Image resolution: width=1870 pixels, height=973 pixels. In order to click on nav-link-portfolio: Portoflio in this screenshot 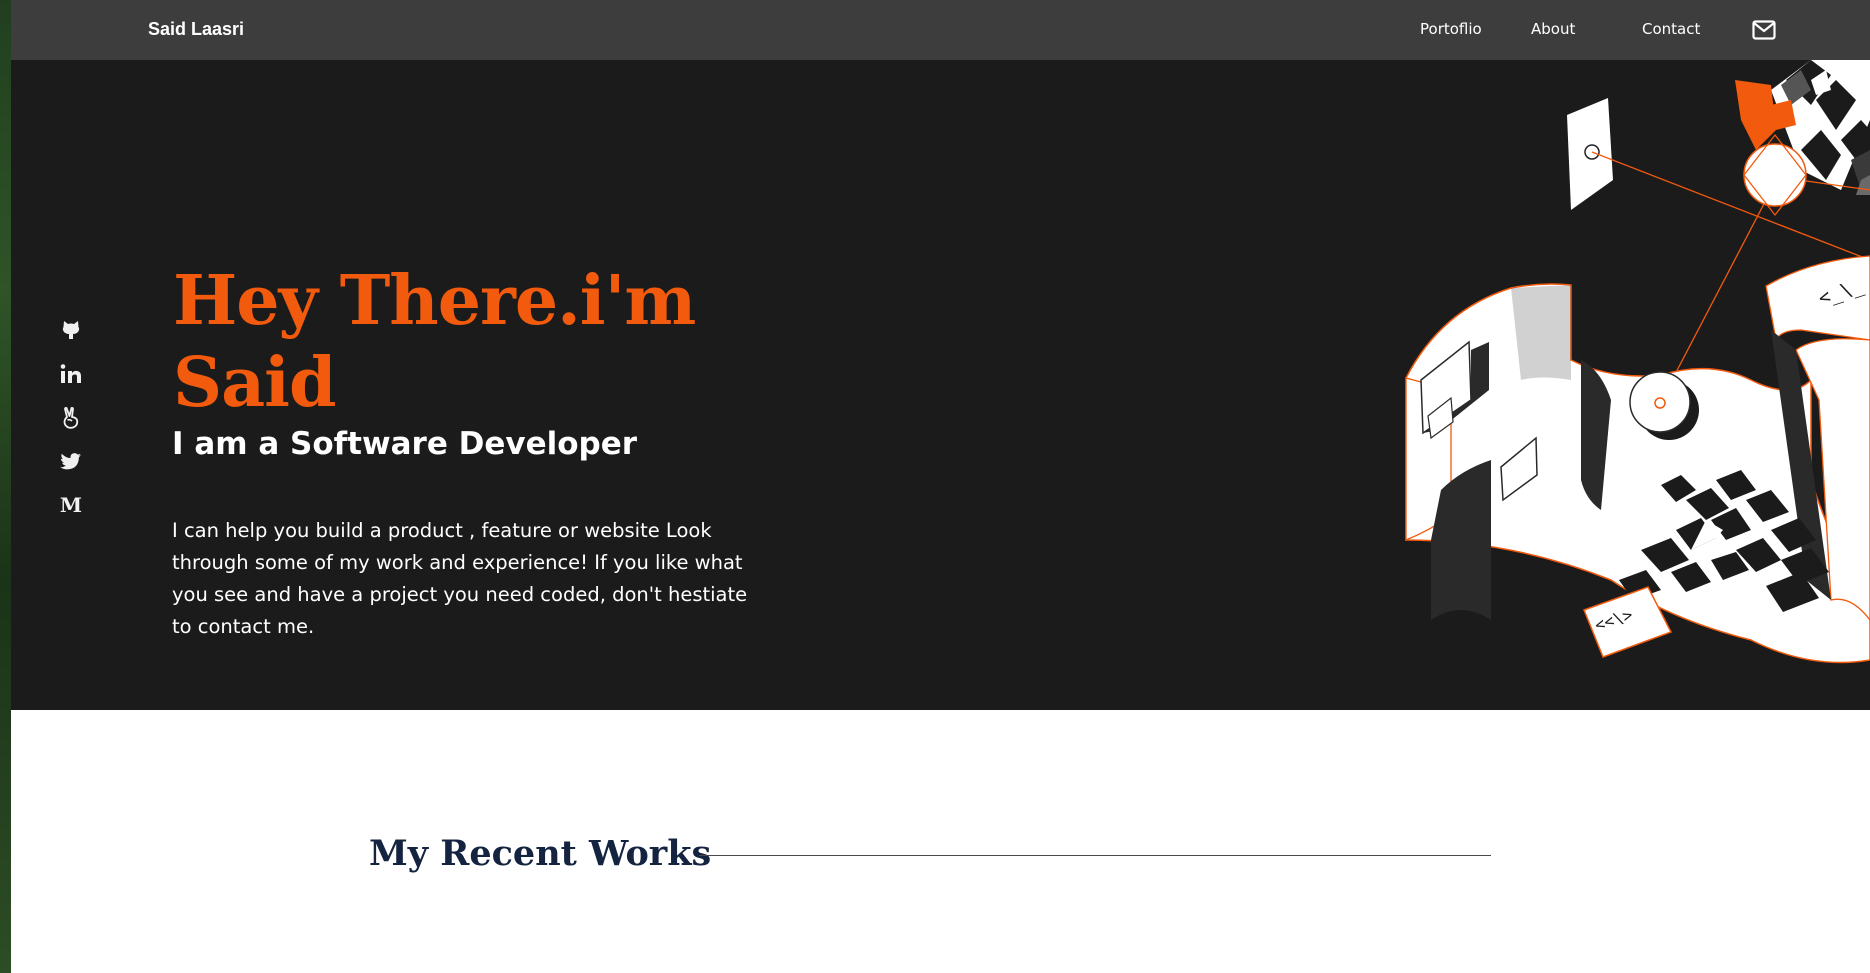, I will do `click(1451, 29)`.